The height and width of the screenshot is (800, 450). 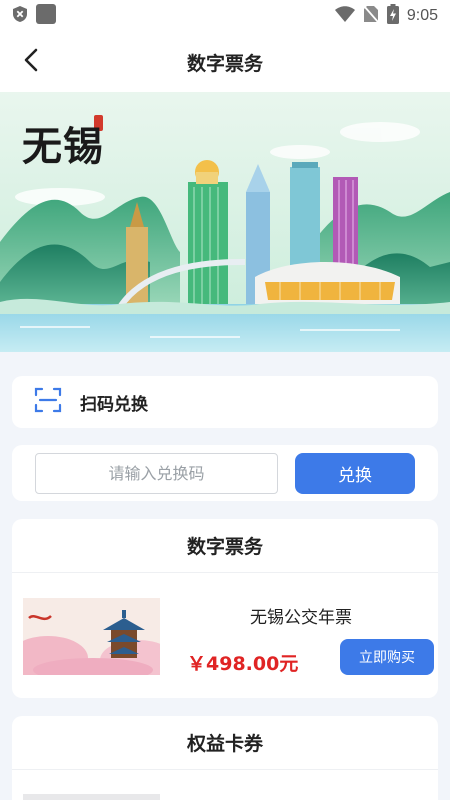 I want to click on back-button, so click(x=31, y=62).